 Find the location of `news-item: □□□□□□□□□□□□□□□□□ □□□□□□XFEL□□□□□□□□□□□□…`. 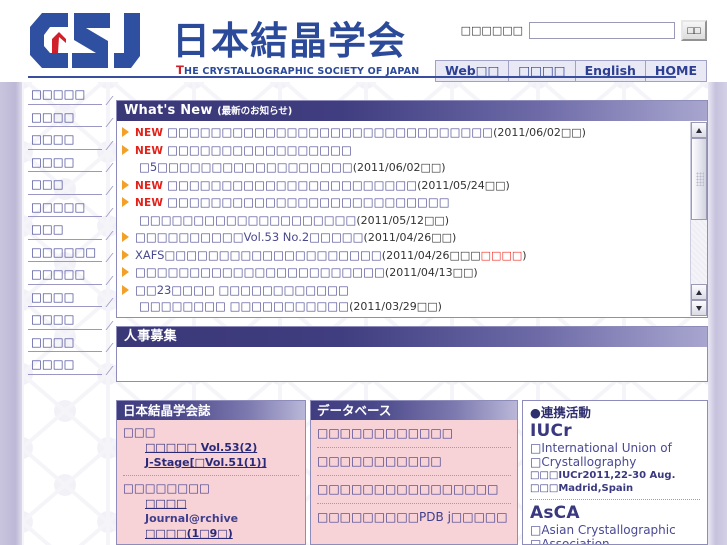

news-item: □□□□□□□□□□□□□□□□□ □□□□□□XFEL□□□□□□□□□□□□… is located at coordinates (404, 317).